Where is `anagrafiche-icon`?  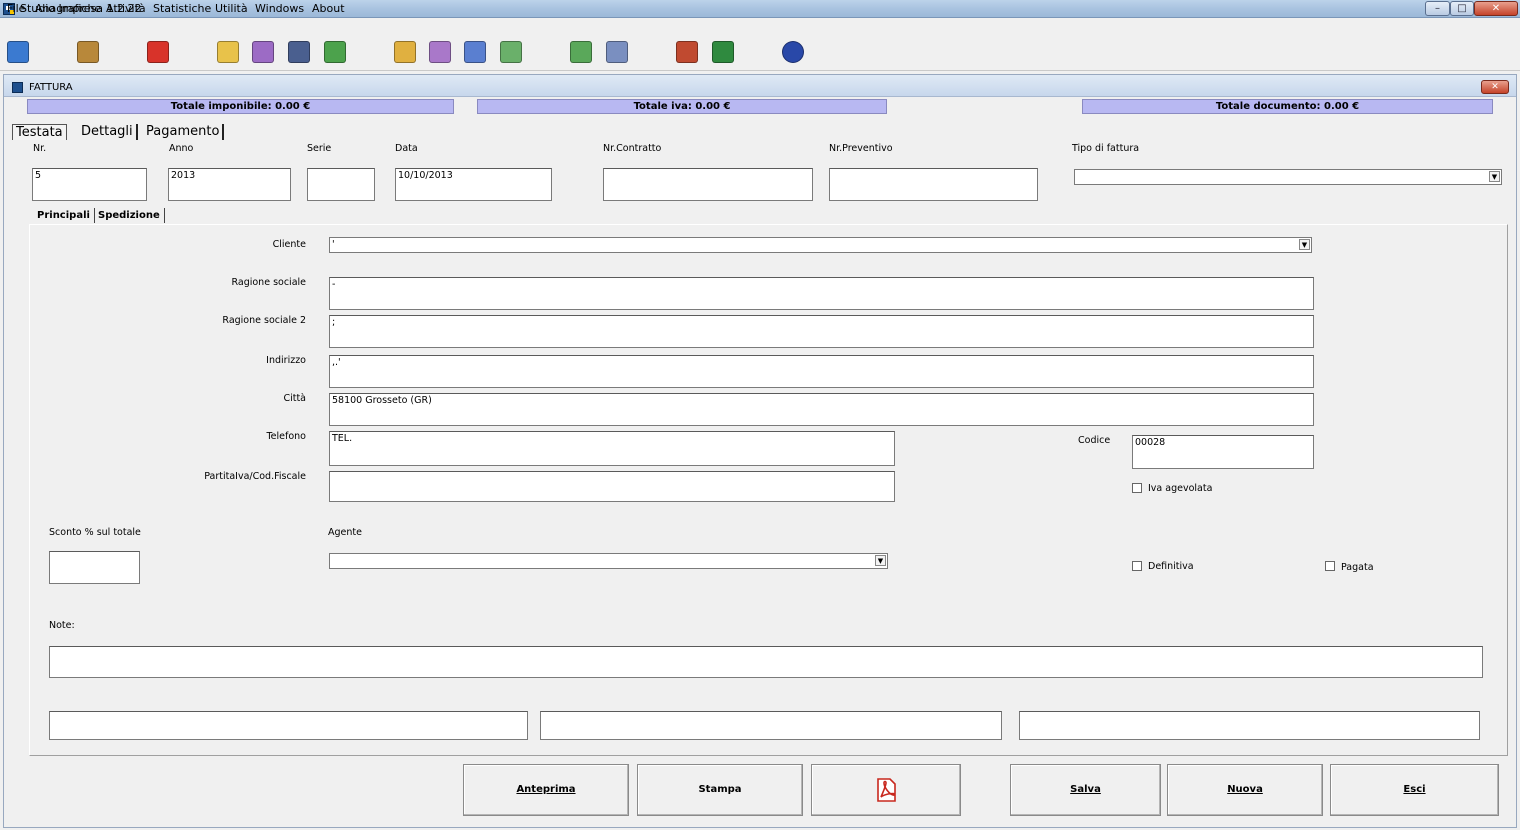
anagrafiche-icon is located at coordinates (18, 52).